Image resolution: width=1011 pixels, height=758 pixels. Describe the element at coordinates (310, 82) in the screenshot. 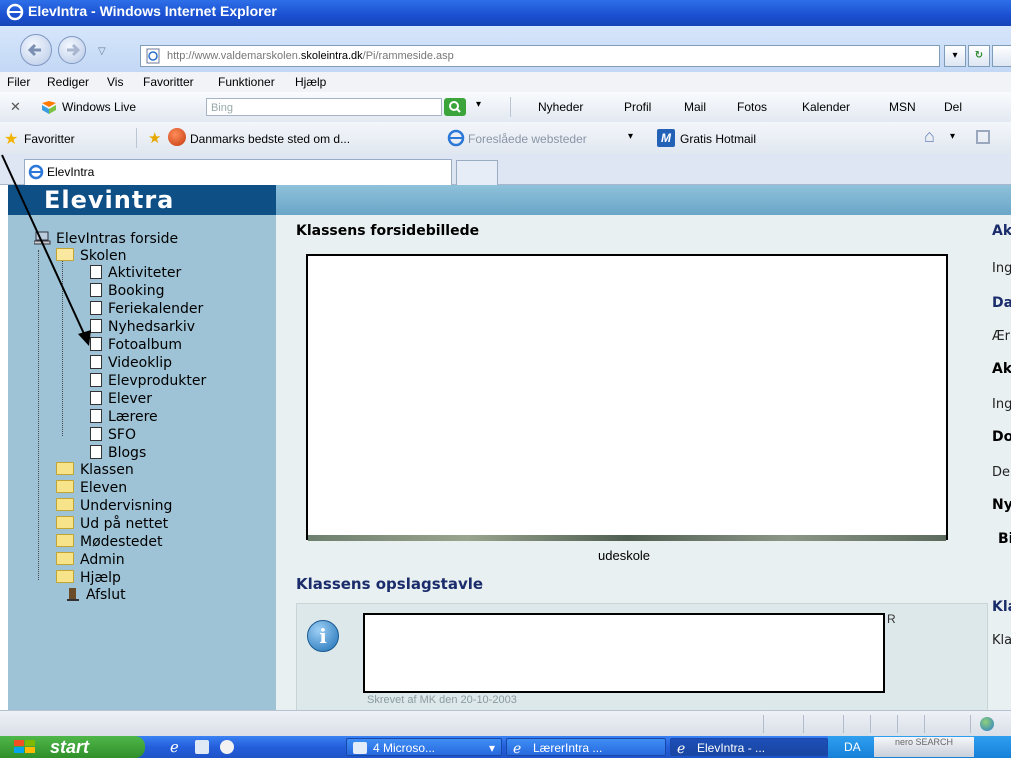

I see `menu-hjaelp: Hjælp` at that location.